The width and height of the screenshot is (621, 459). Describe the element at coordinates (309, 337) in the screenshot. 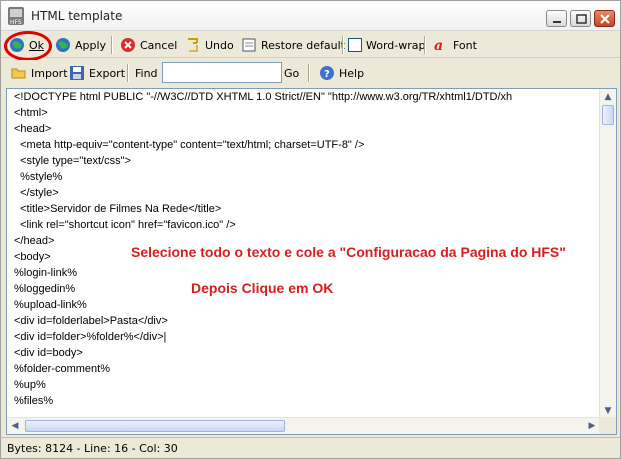

I see `code-line: <div id=folder>%folder%</div>|` at that location.